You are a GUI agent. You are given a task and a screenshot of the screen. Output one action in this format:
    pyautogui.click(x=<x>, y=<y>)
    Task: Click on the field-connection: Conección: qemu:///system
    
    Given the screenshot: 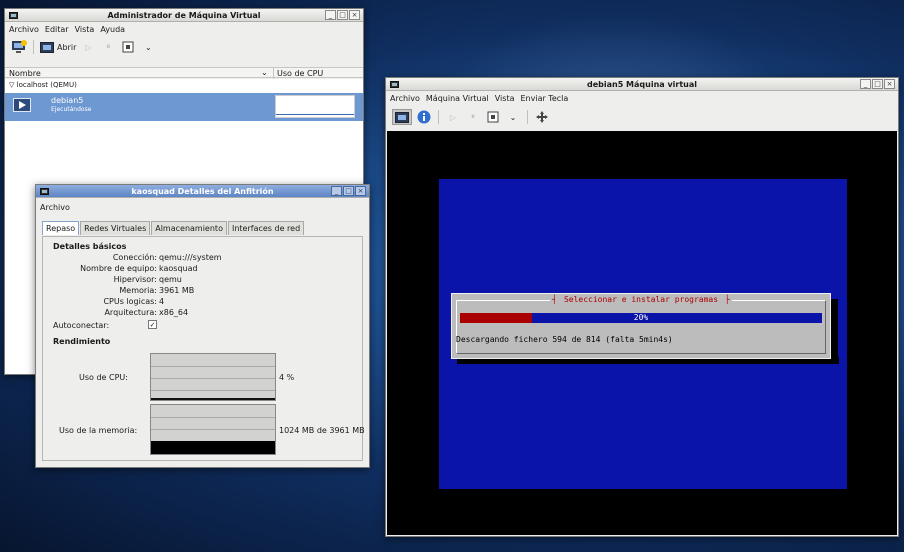 What is the action you would take?
    pyautogui.click(x=197, y=258)
    